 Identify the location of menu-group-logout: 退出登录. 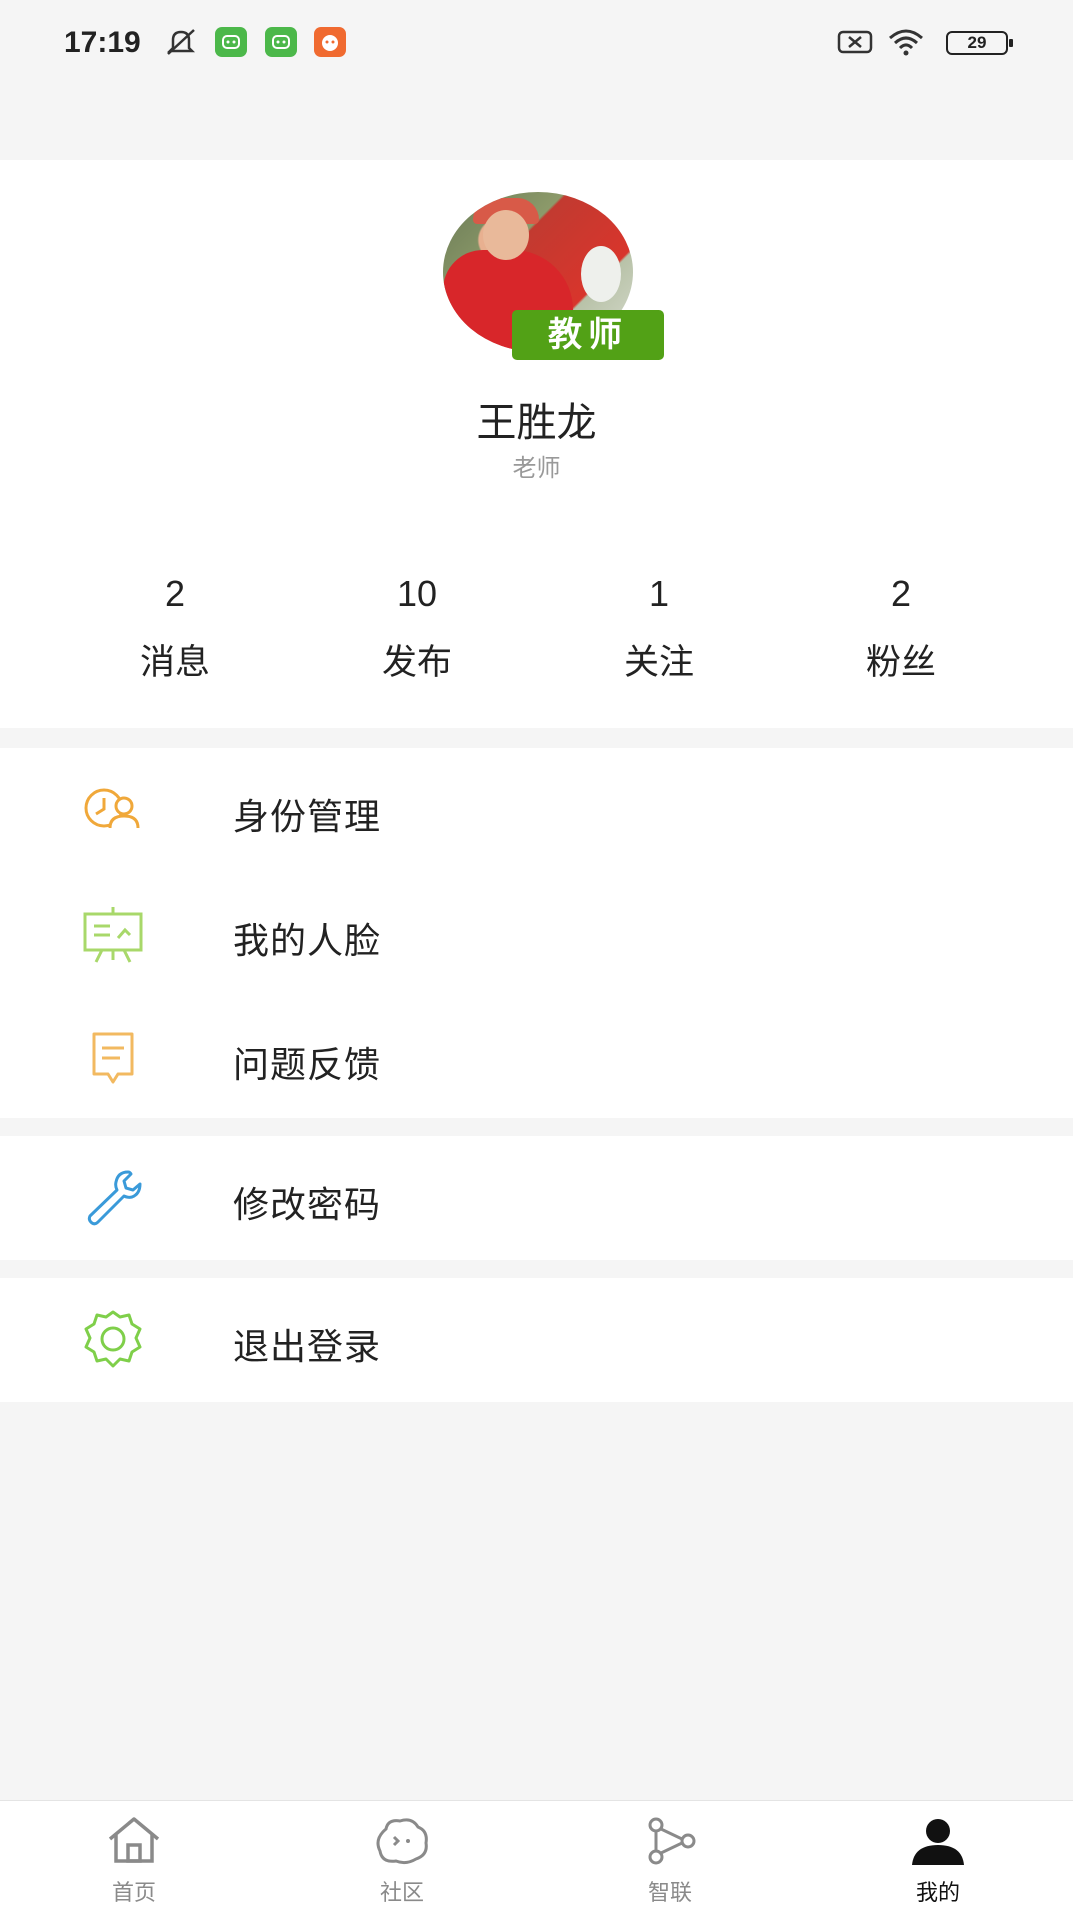
(536, 1340).